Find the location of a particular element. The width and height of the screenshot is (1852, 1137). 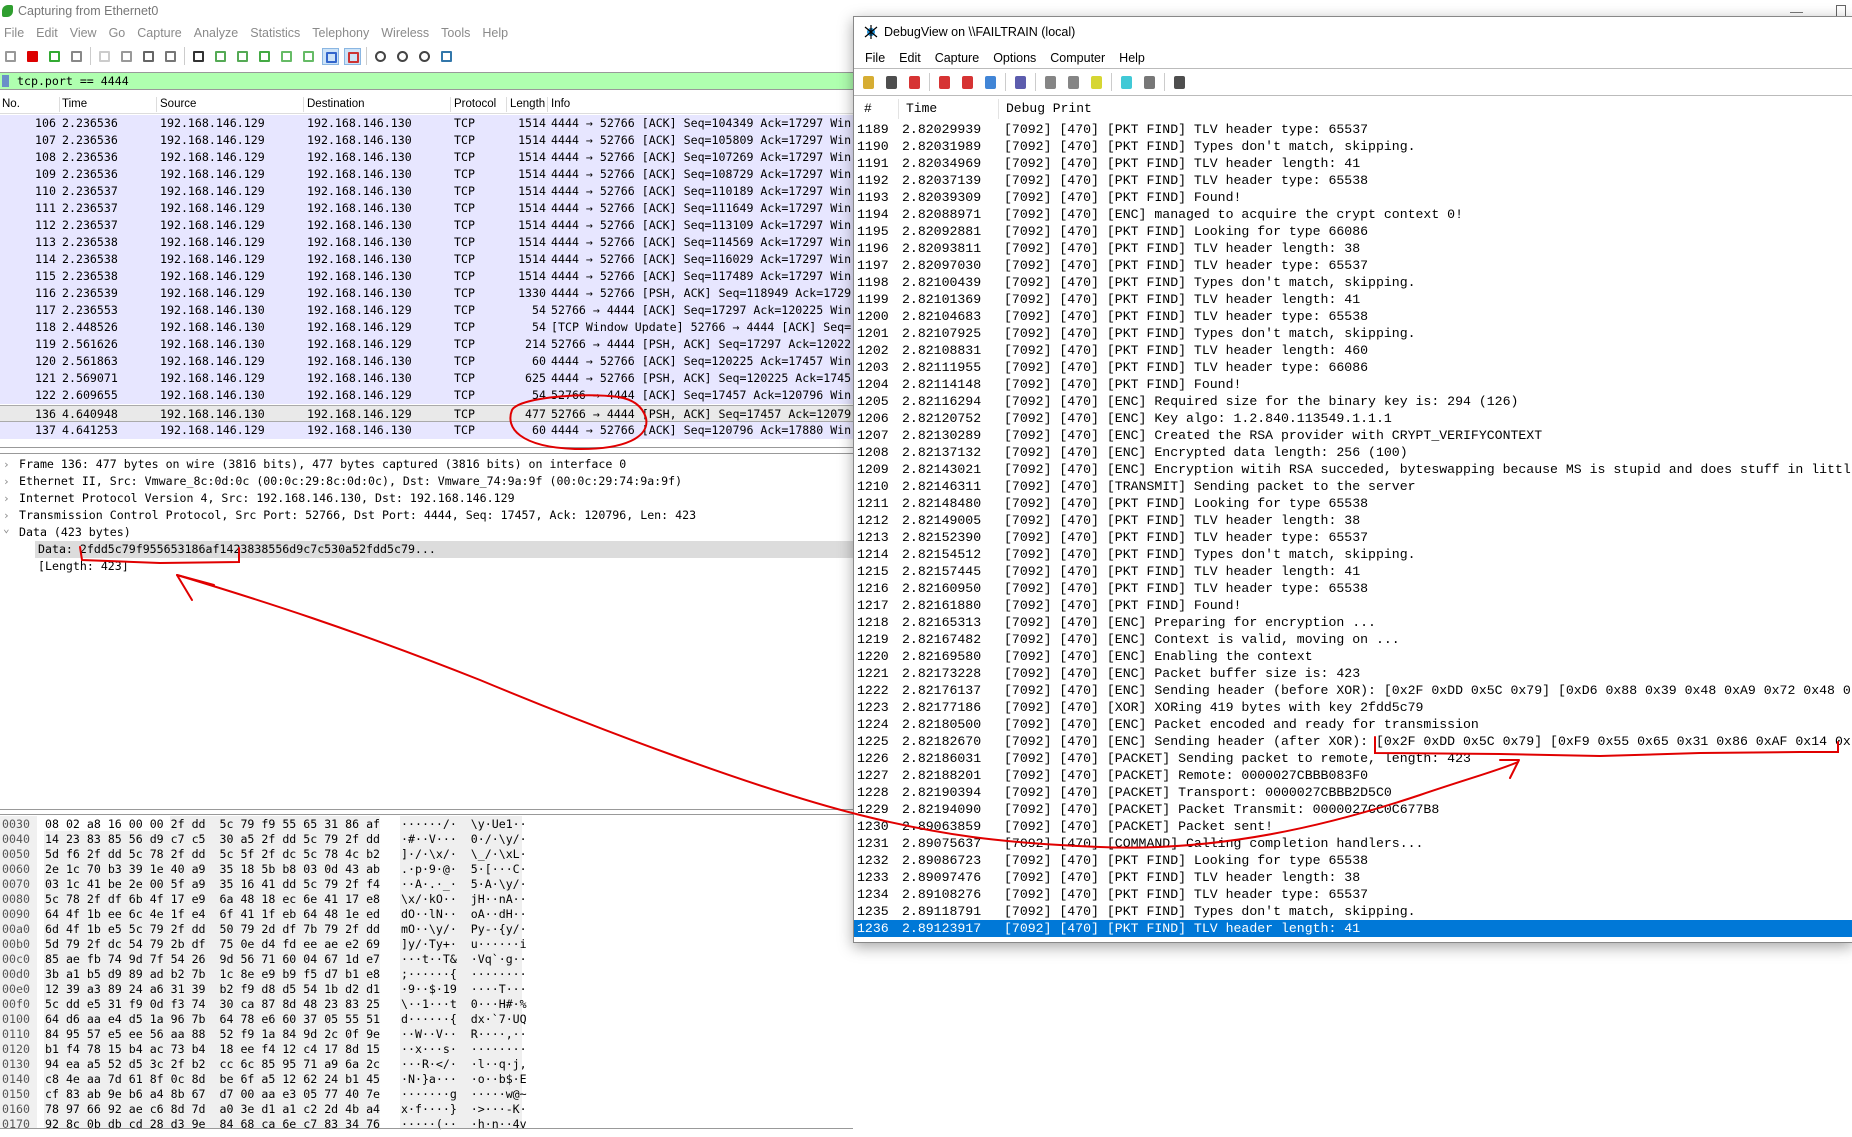

display-filter-input: tcp.port == 4444 is located at coordinates (426, 81).